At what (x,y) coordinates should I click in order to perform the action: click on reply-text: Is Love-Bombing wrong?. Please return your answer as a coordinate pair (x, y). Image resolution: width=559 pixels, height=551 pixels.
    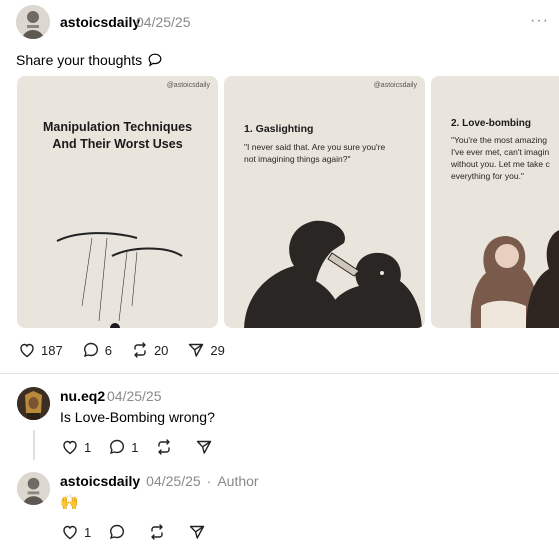
    Looking at the image, I should click on (137, 417).